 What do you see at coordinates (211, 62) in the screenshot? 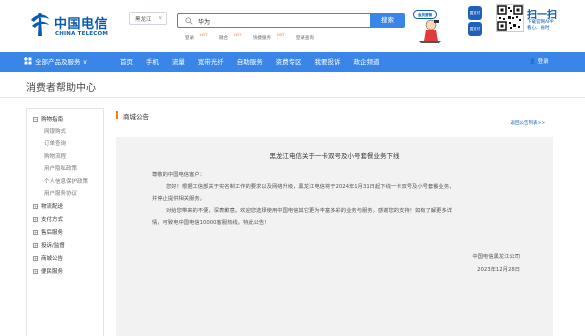
I see `nav-item-broadband: 宽带光纤` at bounding box center [211, 62].